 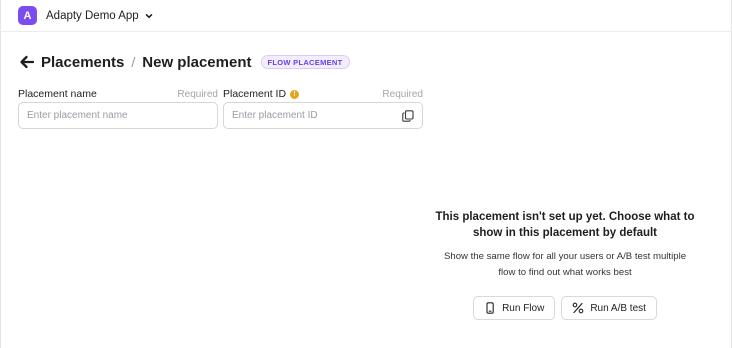 What do you see at coordinates (197, 94) in the screenshot?
I see `placement-name-required: Required` at bounding box center [197, 94].